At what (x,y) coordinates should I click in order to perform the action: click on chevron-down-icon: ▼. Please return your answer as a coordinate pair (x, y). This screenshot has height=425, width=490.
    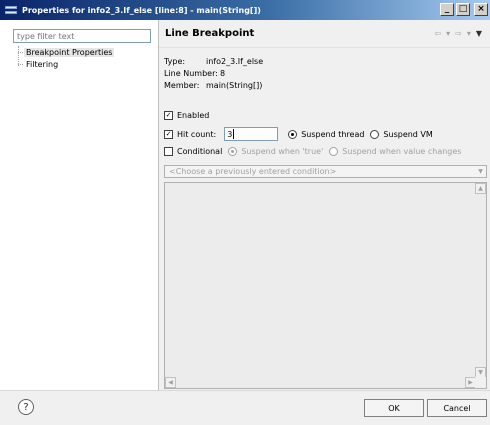
    Looking at the image, I should click on (480, 171).